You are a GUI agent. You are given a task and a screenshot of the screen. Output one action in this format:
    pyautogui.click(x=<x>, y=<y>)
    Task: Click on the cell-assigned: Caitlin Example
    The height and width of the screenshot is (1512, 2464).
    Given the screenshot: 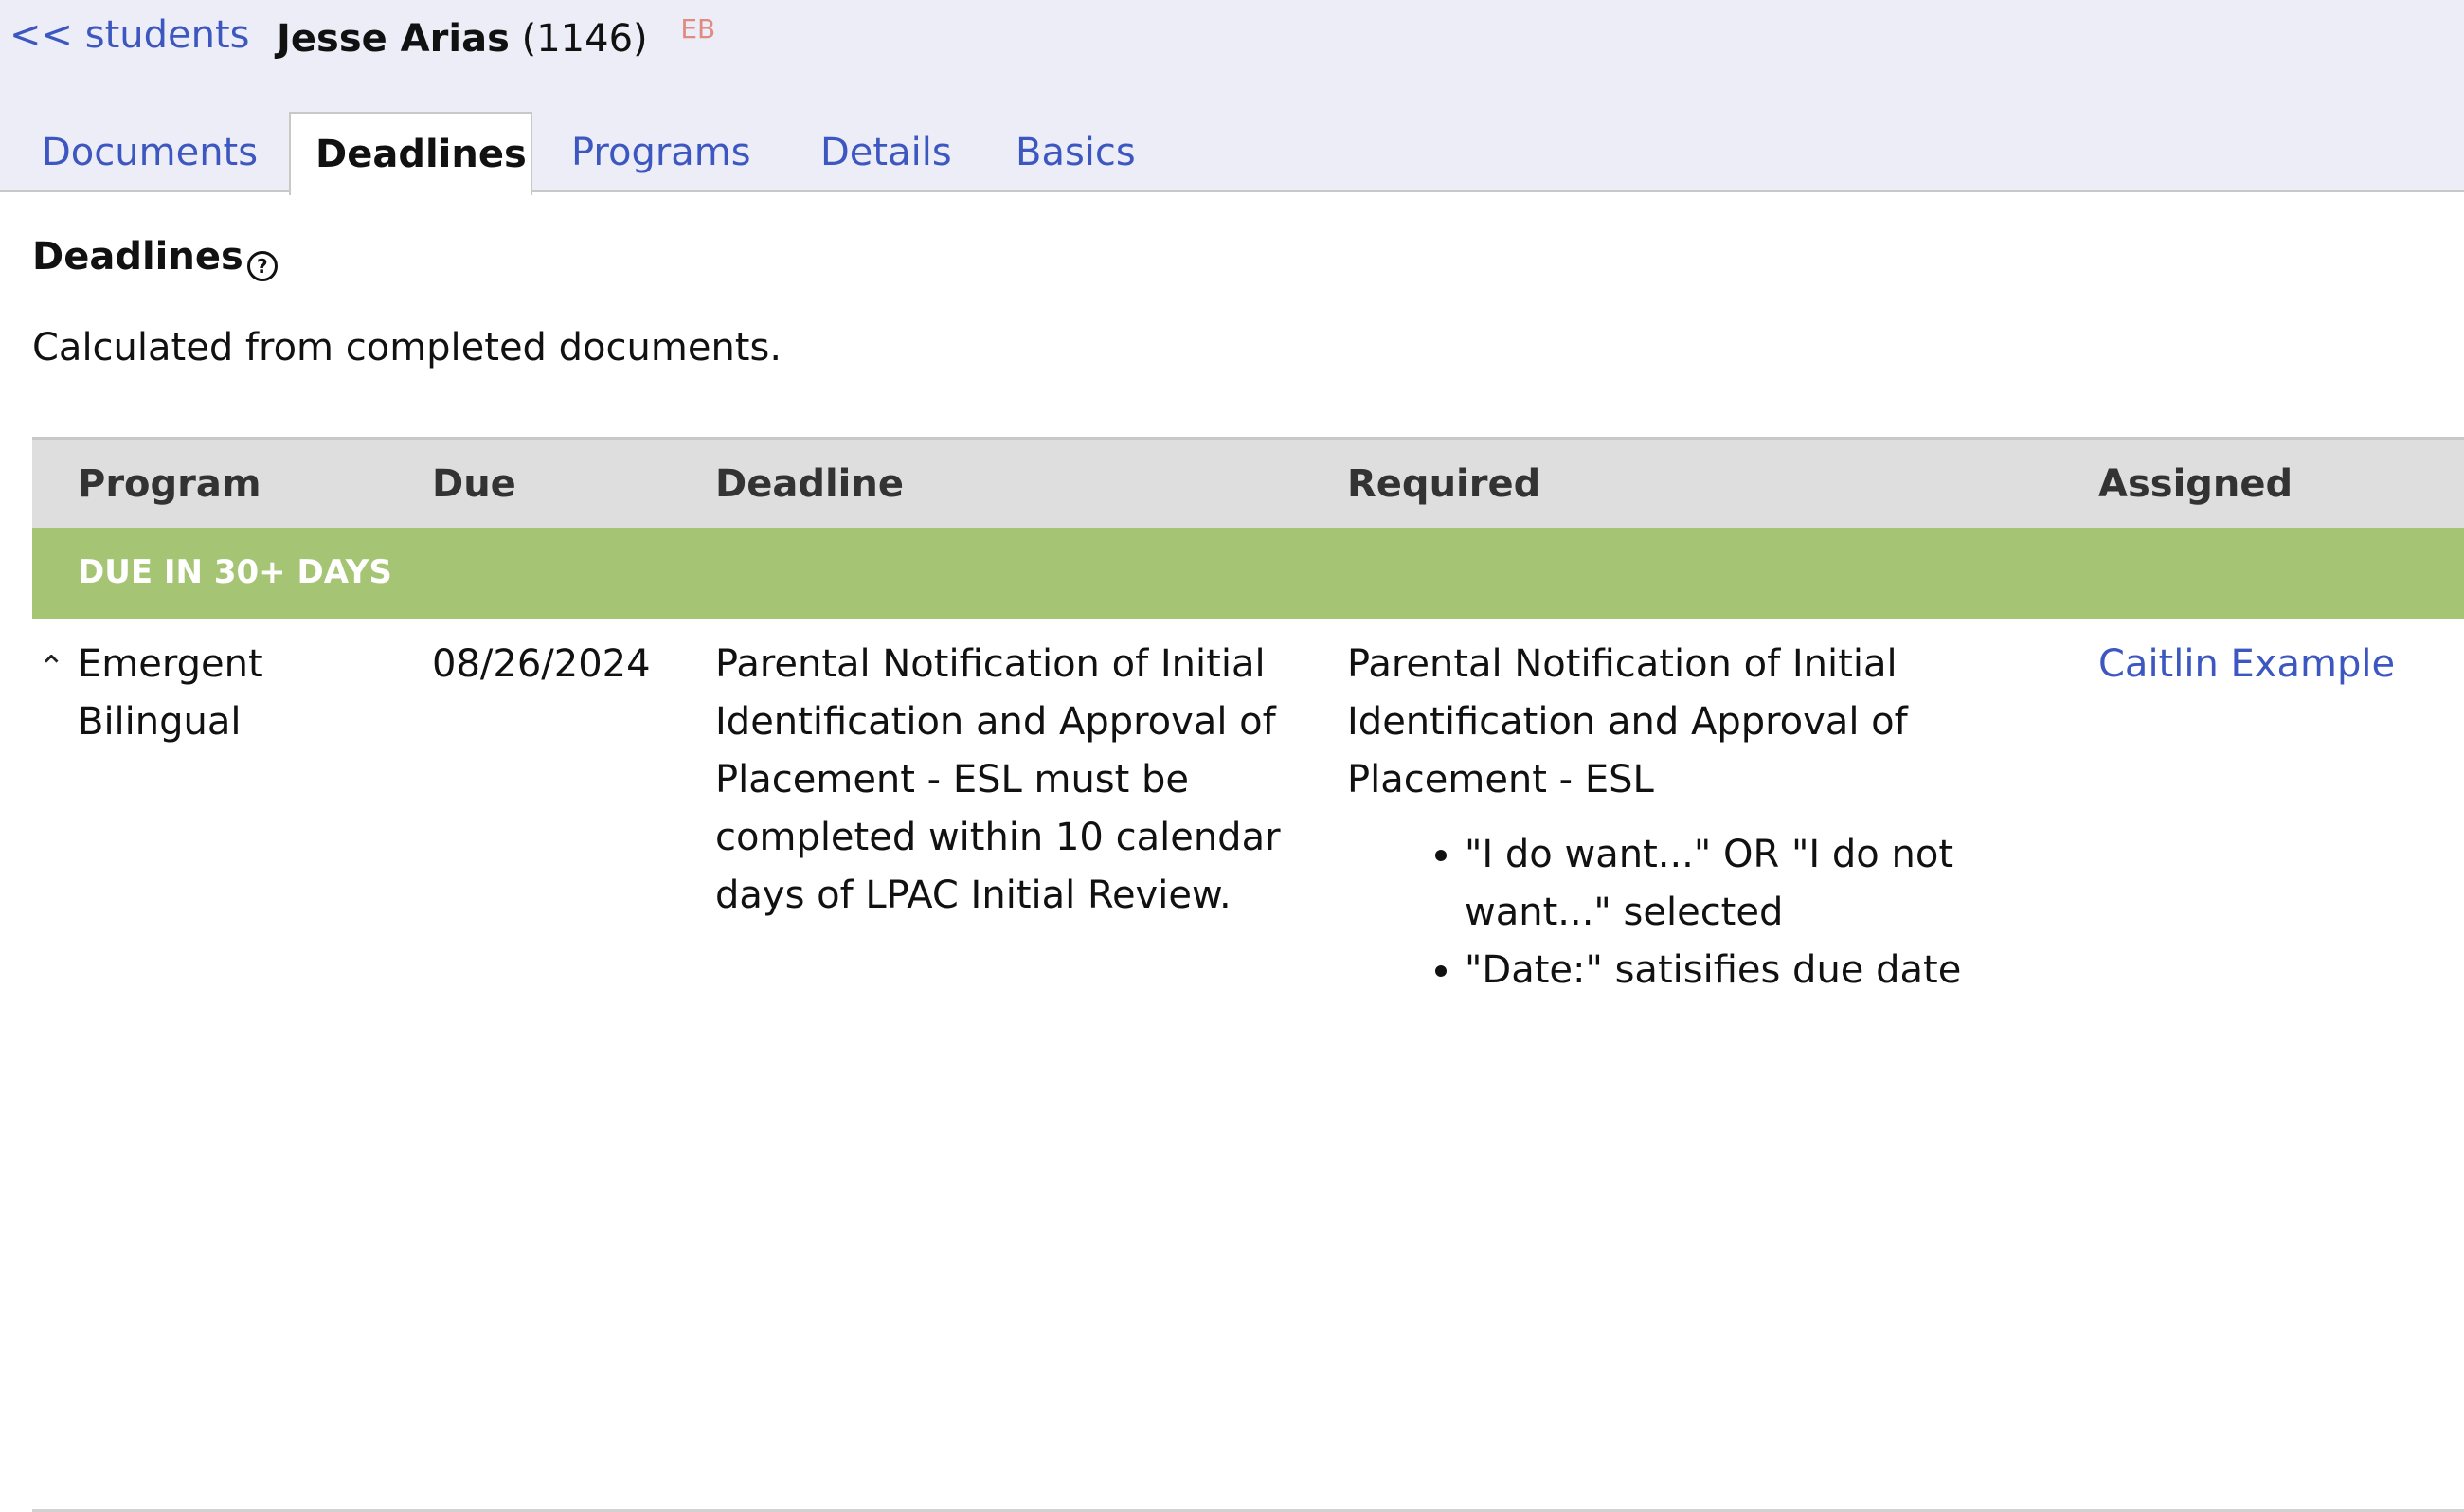 What is the action you would take?
    pyautogui.click(x=2278, y=664)
    